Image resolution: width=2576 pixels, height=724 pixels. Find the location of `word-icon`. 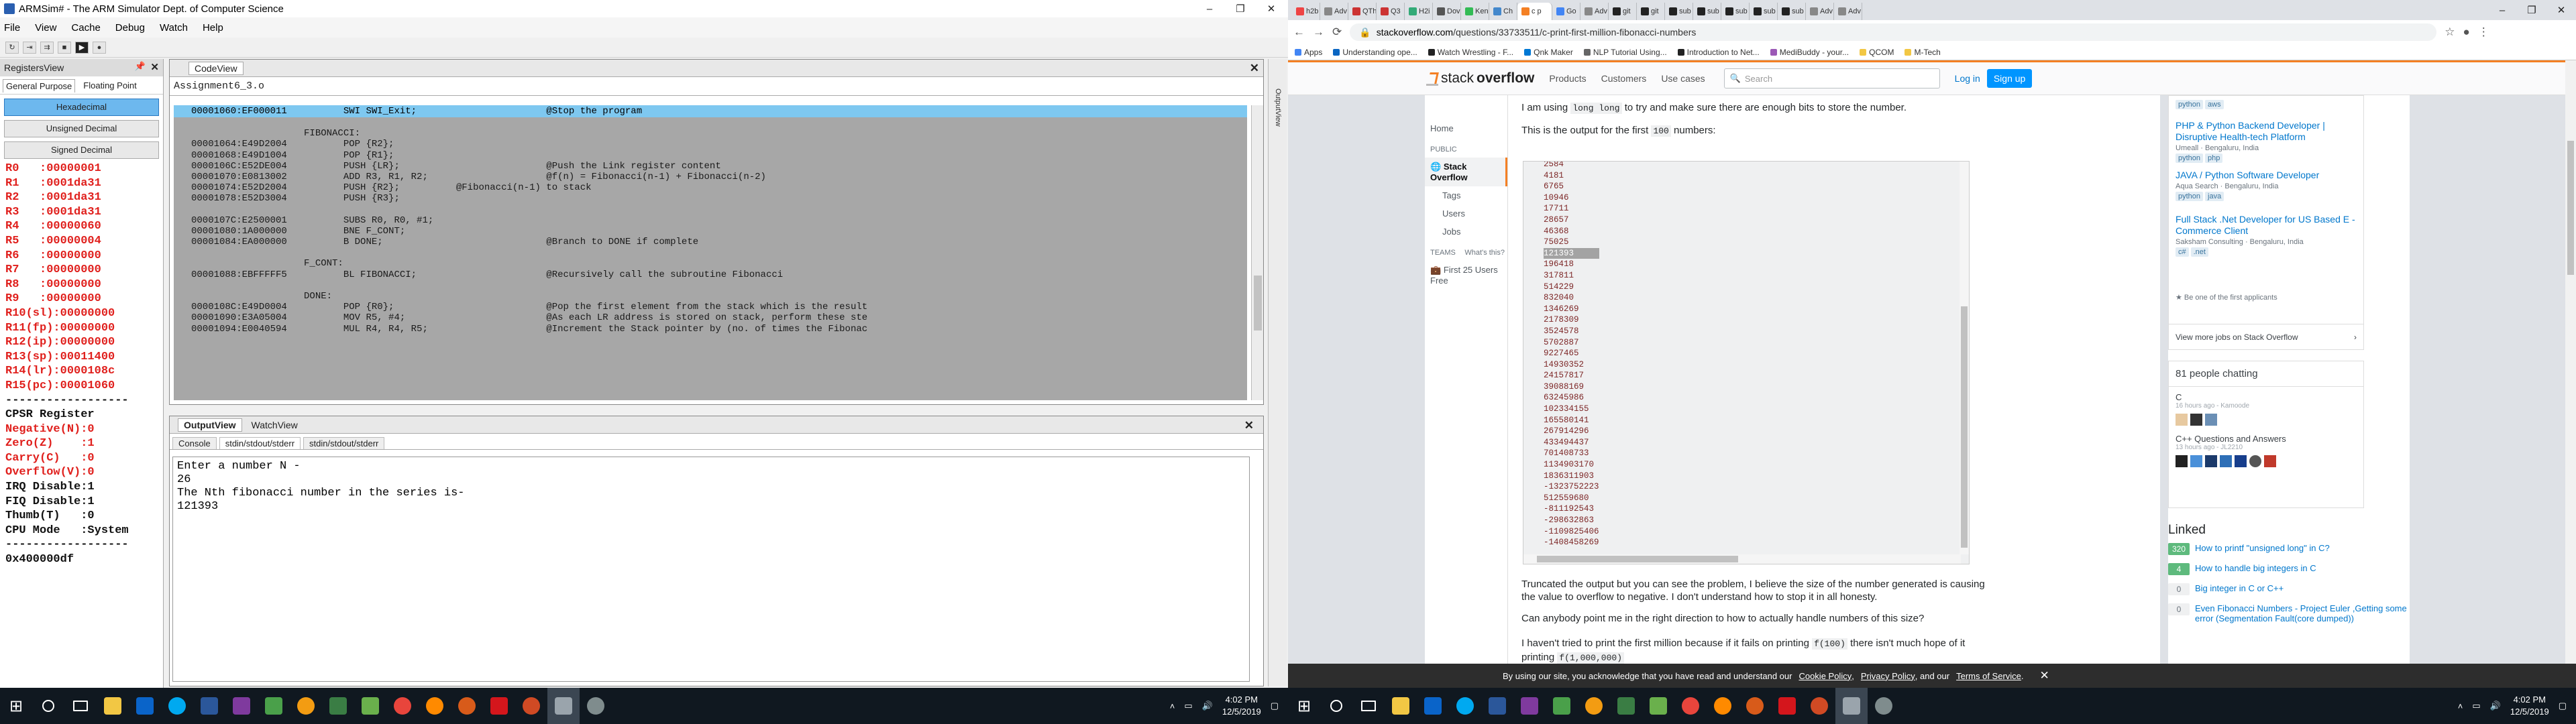

word-icon is located at coordinates (209, 706).